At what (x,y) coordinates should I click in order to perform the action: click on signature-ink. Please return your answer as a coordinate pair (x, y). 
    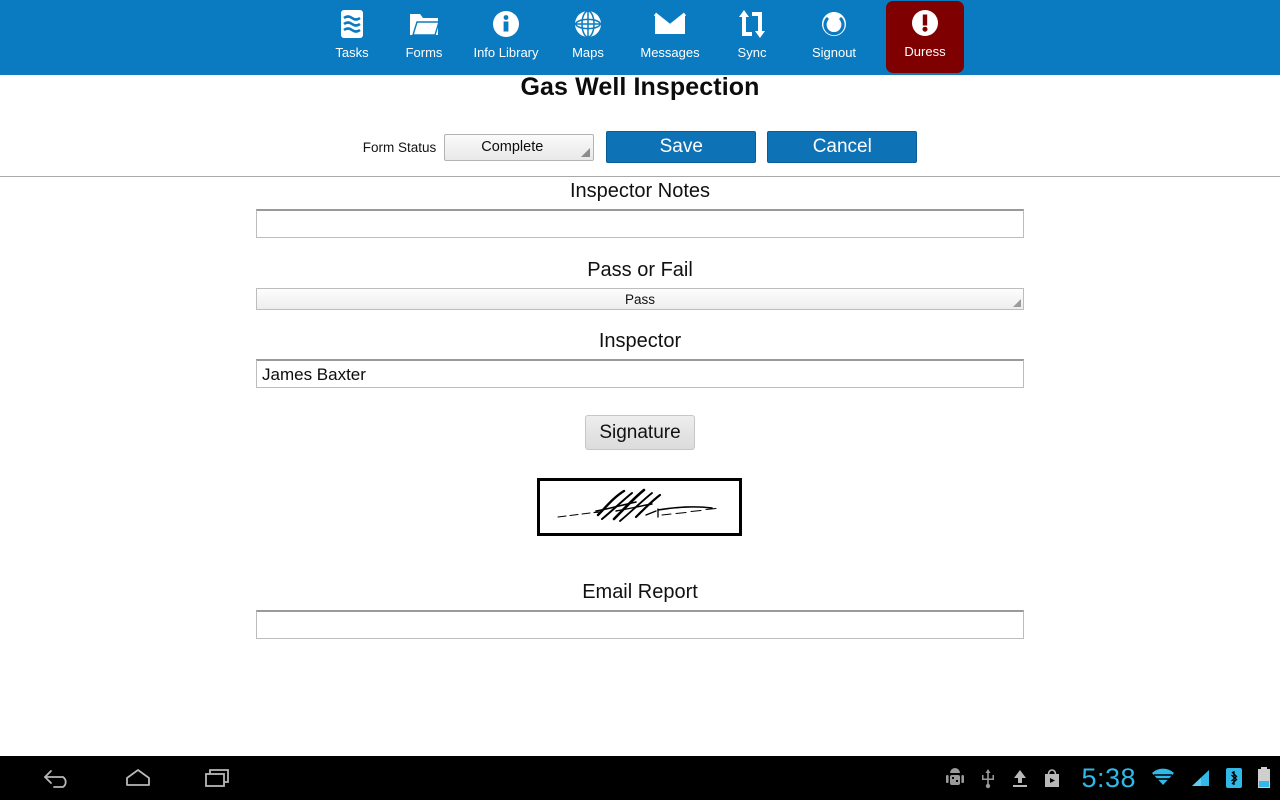
    Looking at the image, I should click on (637, 505).